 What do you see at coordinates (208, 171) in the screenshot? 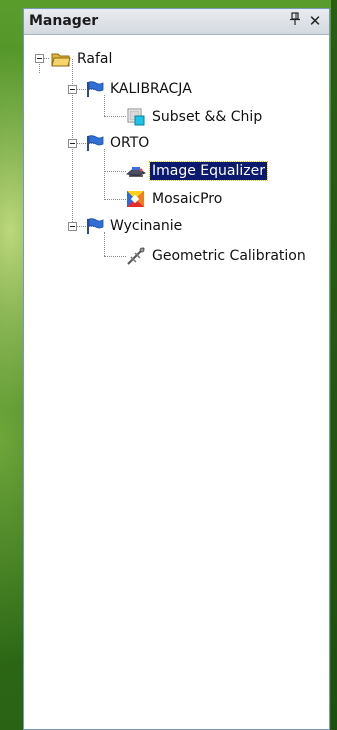
I see `tree-node-label: Image Equalizer` at bounding box center [208, 171].